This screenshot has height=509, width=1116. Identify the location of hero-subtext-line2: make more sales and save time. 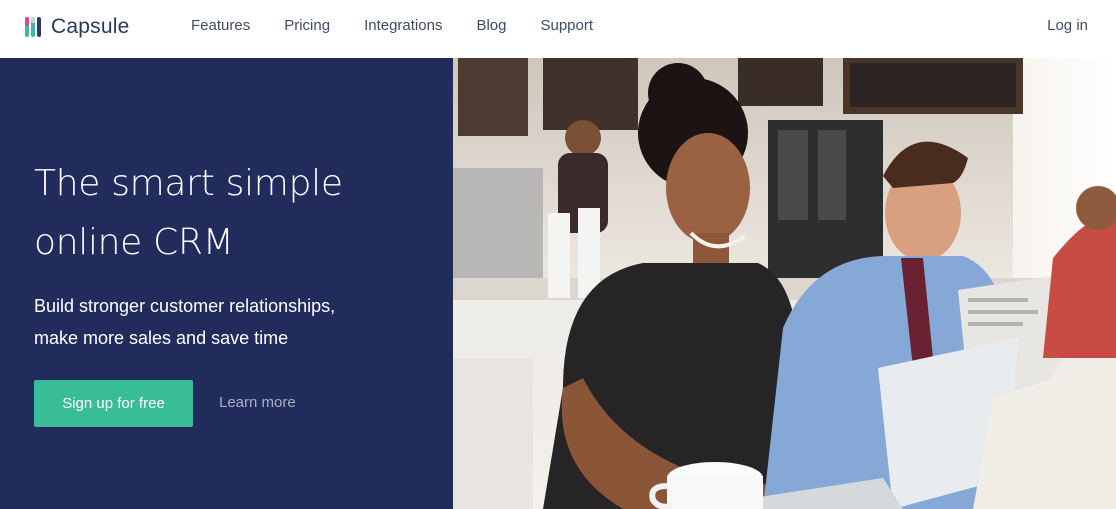
(161, 338).